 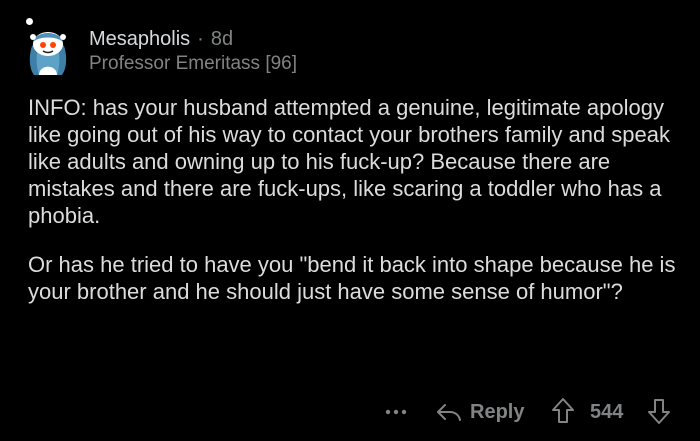 I want to click on comment-header: Mesapholis · 8d Professor Emeritass [96], so click(x=193, y=51).